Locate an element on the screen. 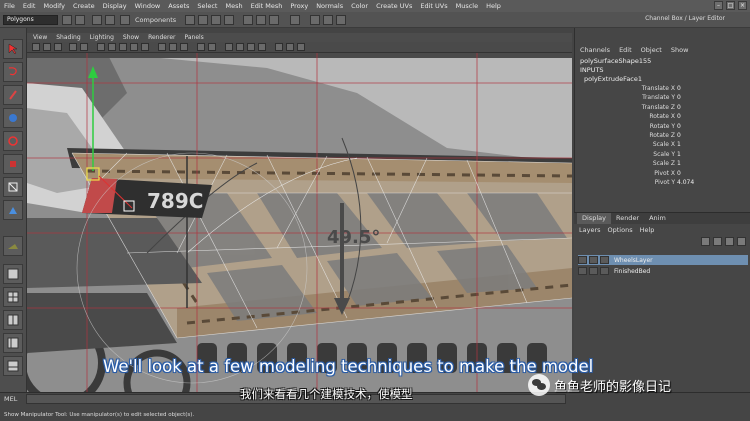 The height and width of the screenshot is (421, 750). menu-help: Help is located at coordinates (493, 6).